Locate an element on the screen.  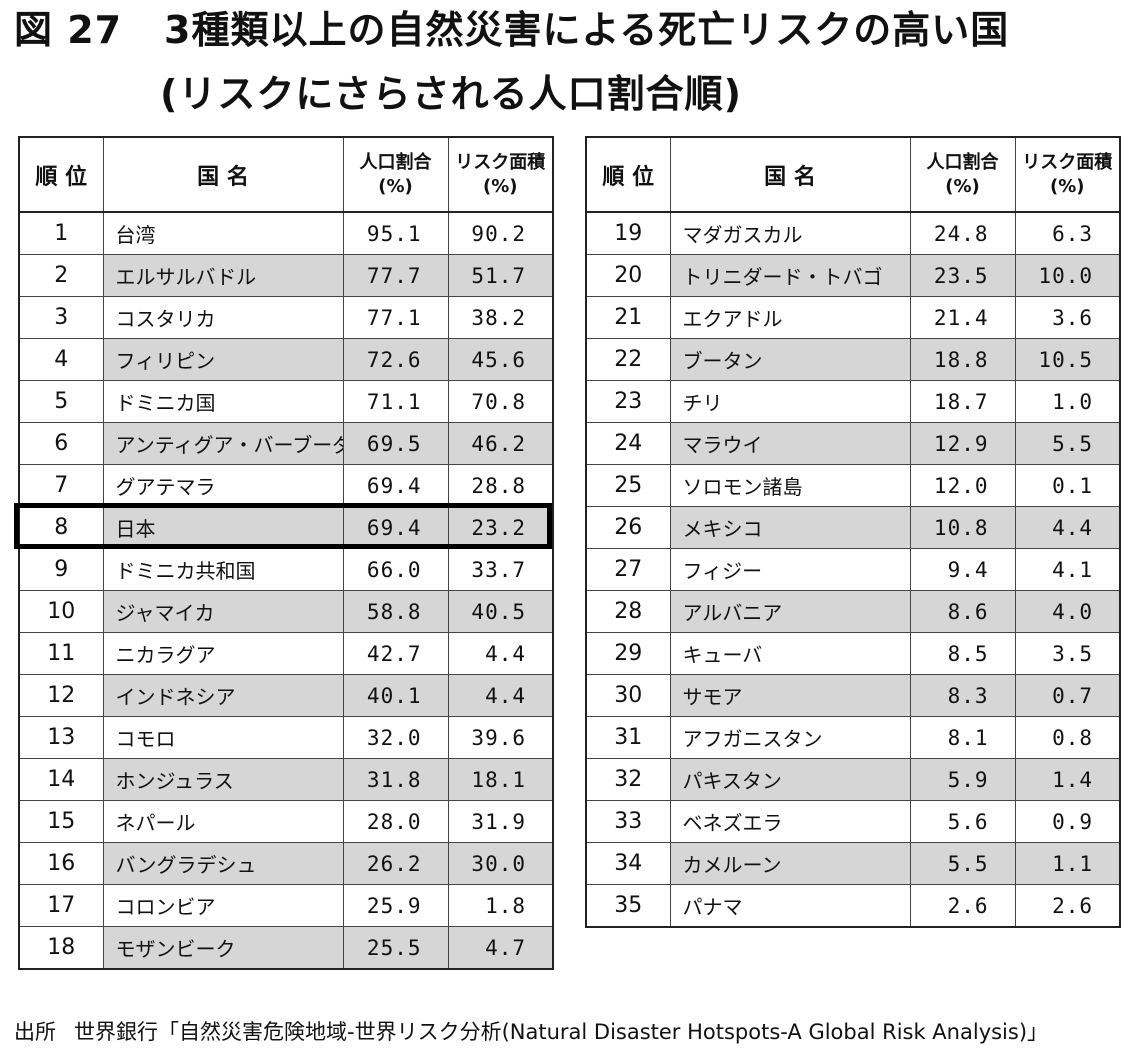
risk-area-cell: 30.0 is located at coordinates (500, 863).